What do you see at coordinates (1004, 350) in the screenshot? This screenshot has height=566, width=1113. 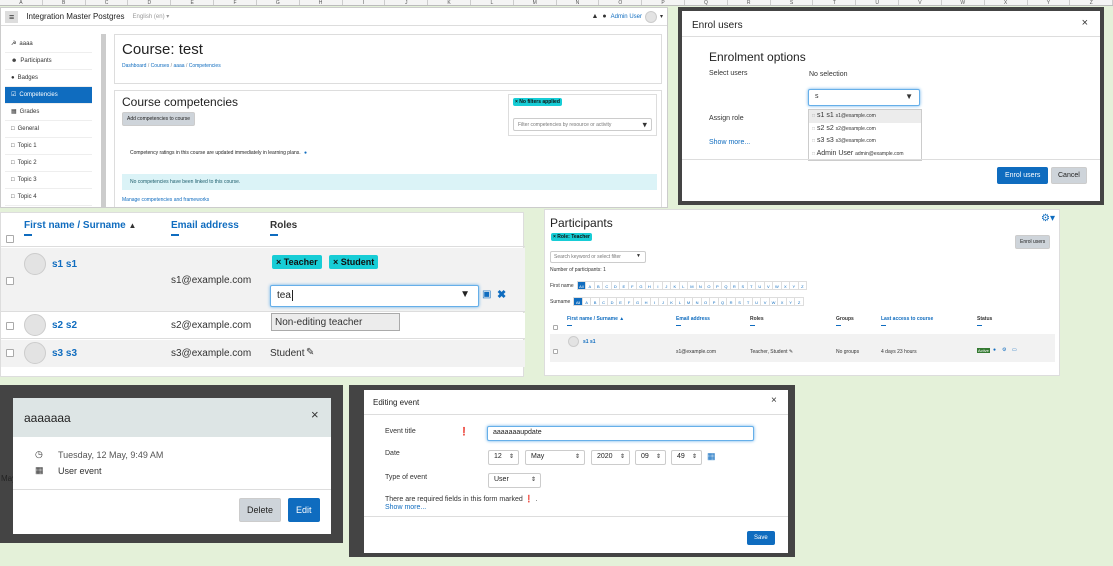 I see `gear-icon: ⚙` at bounding box center [1004, 350].